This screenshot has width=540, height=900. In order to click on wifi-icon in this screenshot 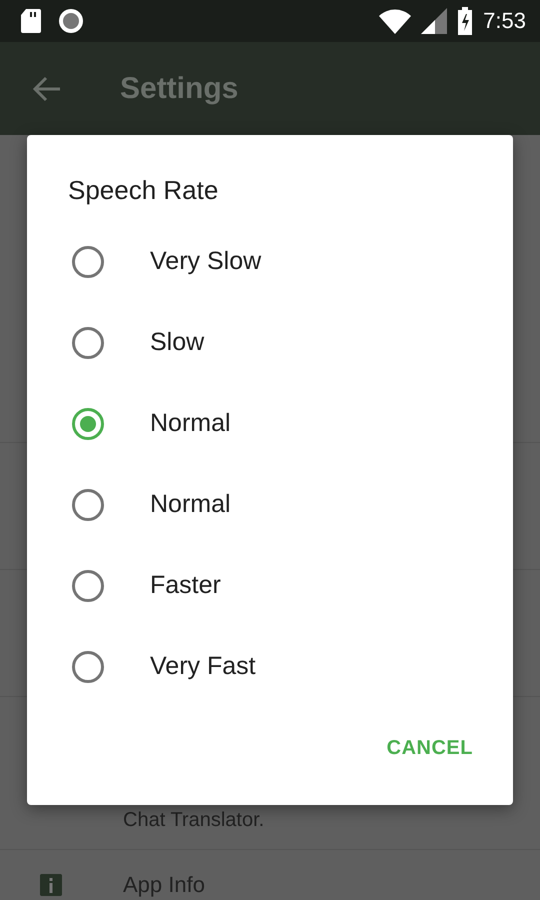, I will do `click(395, 21)`.